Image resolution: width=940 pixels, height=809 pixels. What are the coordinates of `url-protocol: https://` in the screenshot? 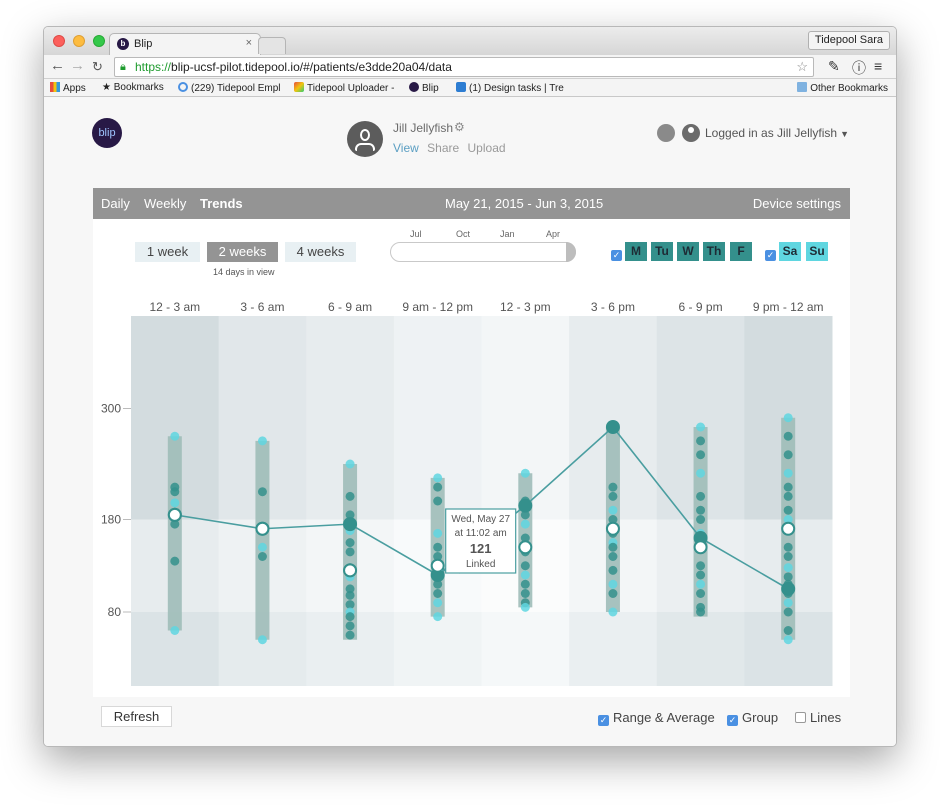 It's located at (153, 67).